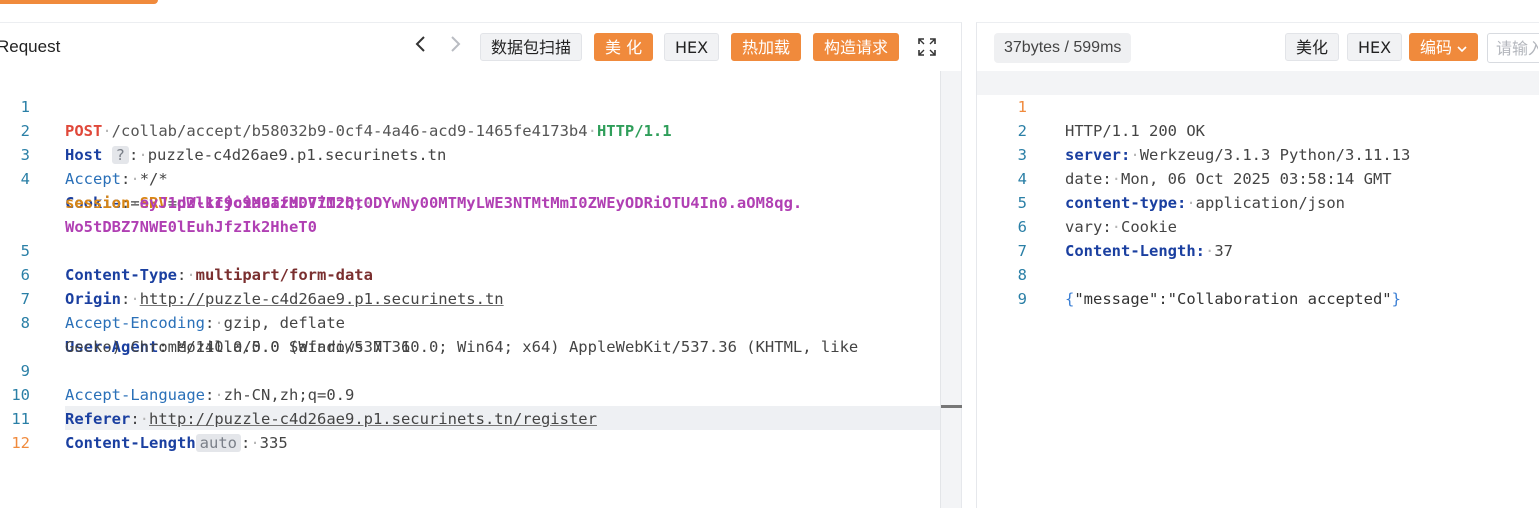 The height and width of the screenshot is (508, 1539). Describe the element at coordinates (856, 47) in the screenshot. I see `construct-request-button: 构造请求` at that location.